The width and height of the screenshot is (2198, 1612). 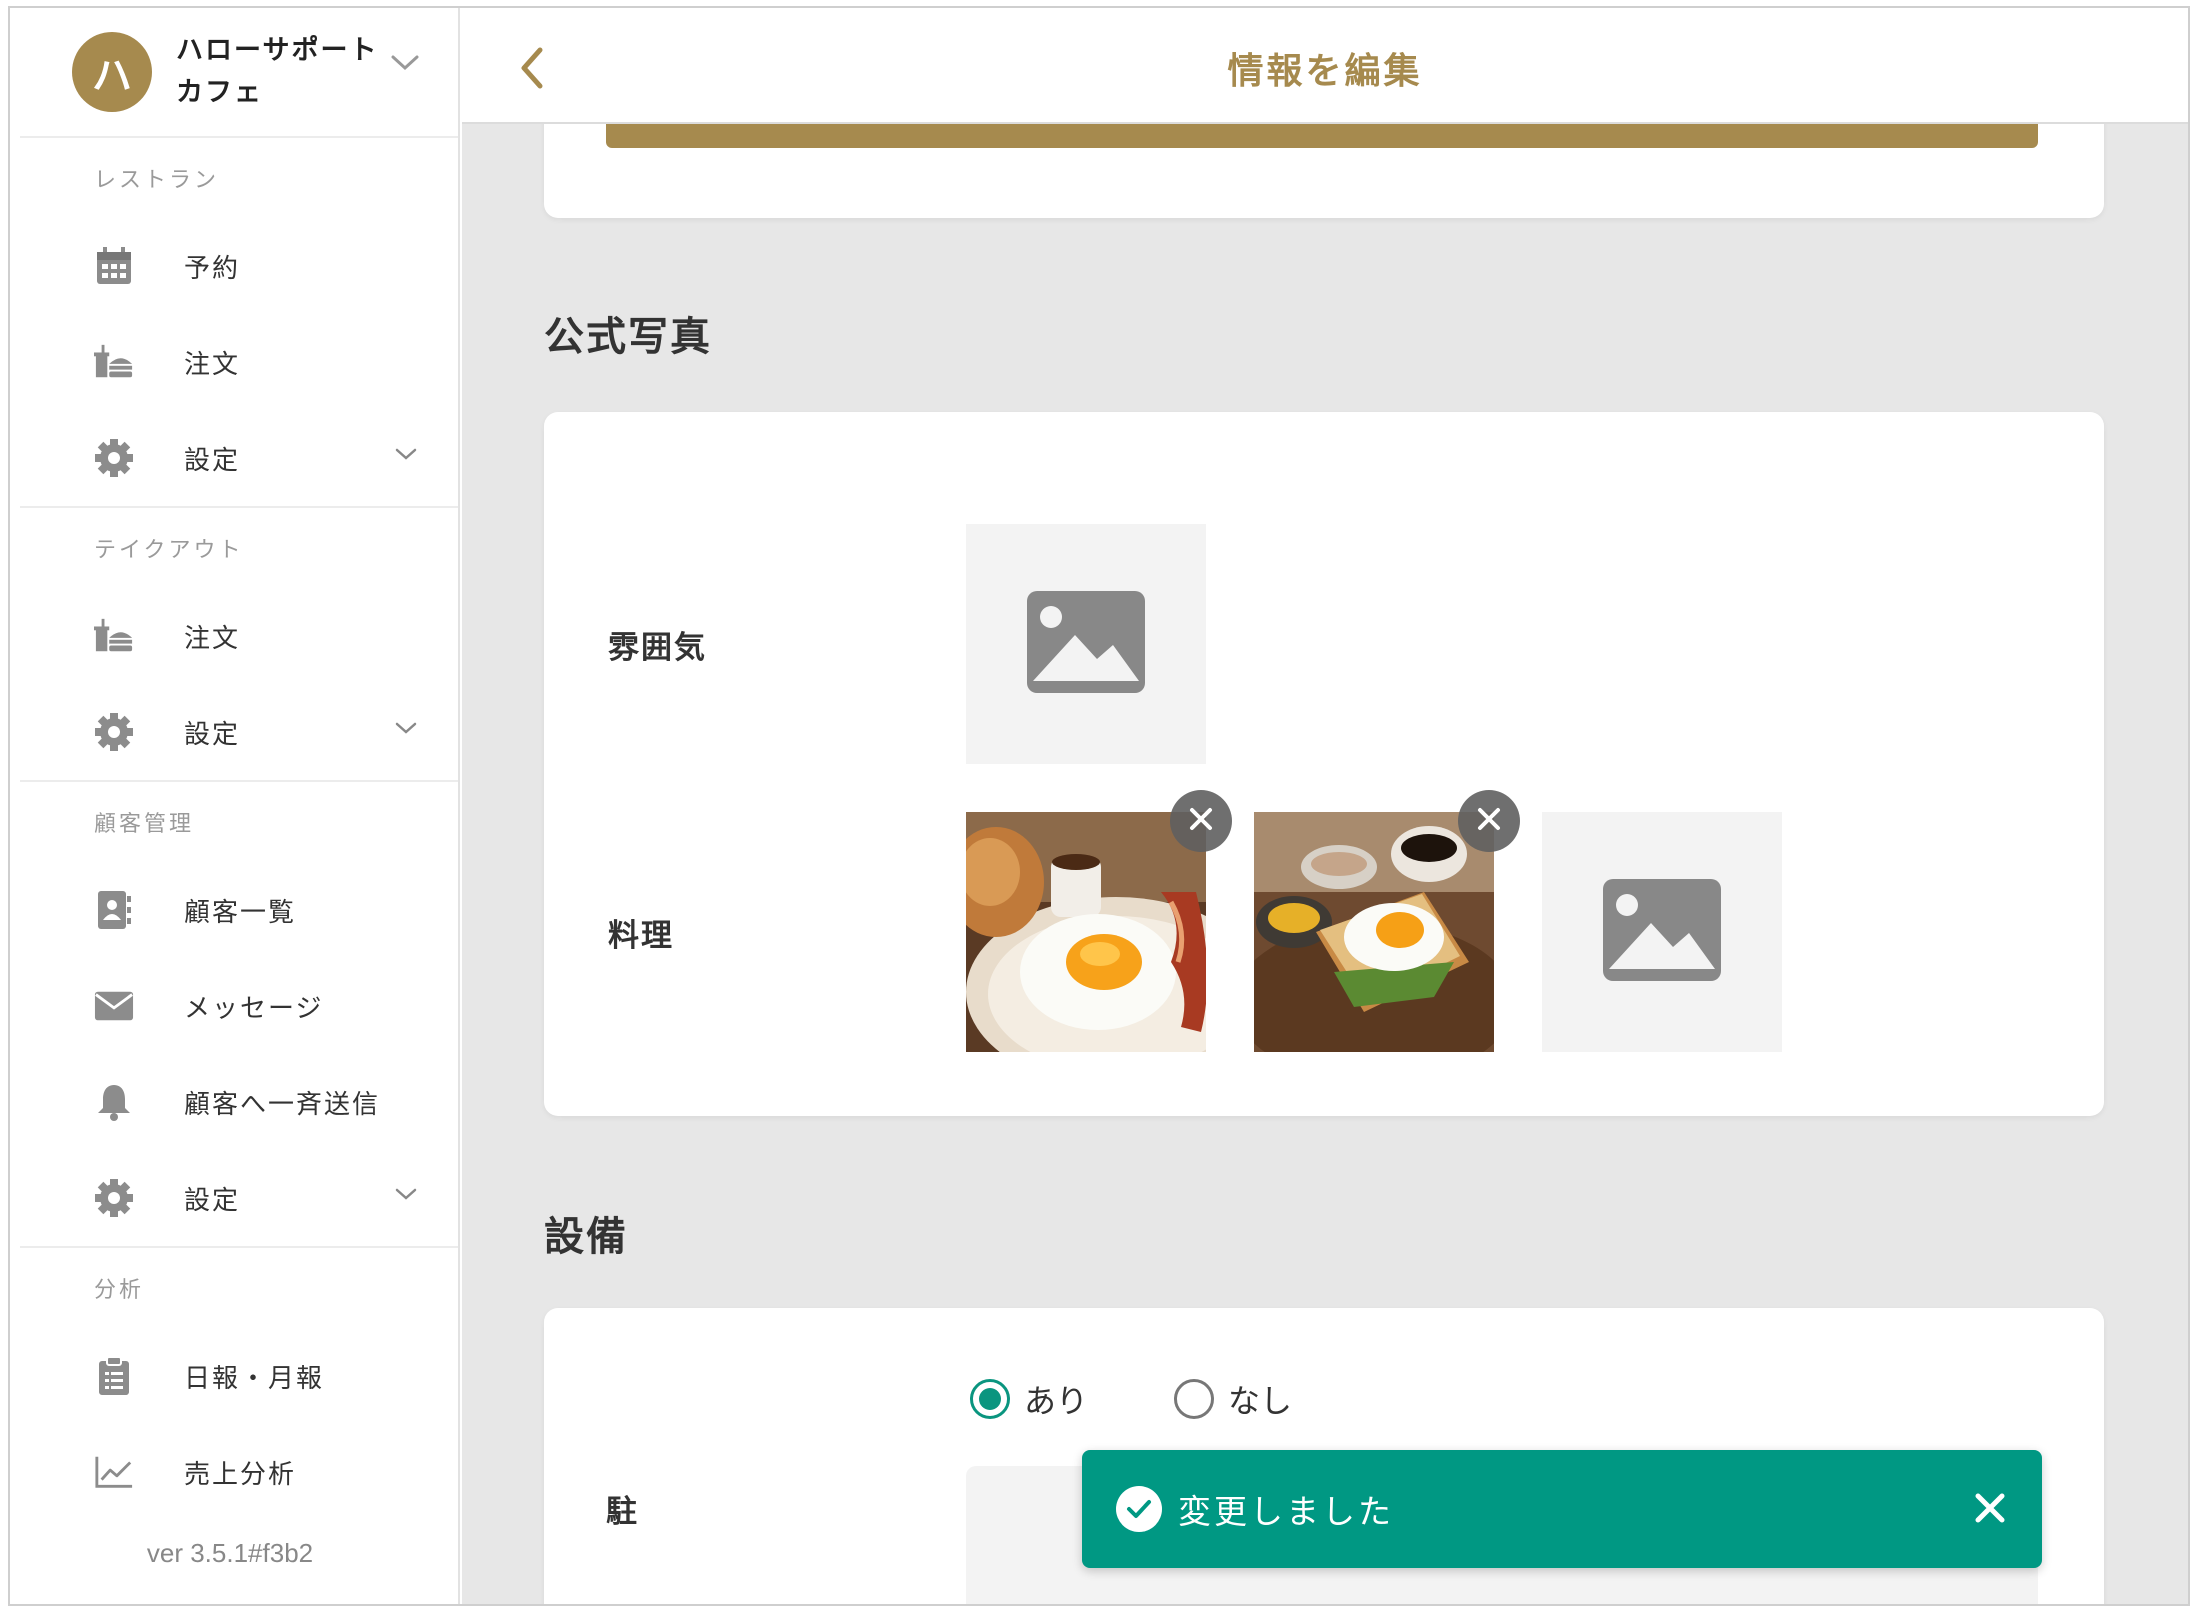 What do you see at coordinates (114, 266) in the screenshot?
I see `calendar-icon` at bounding box center [114, 266].